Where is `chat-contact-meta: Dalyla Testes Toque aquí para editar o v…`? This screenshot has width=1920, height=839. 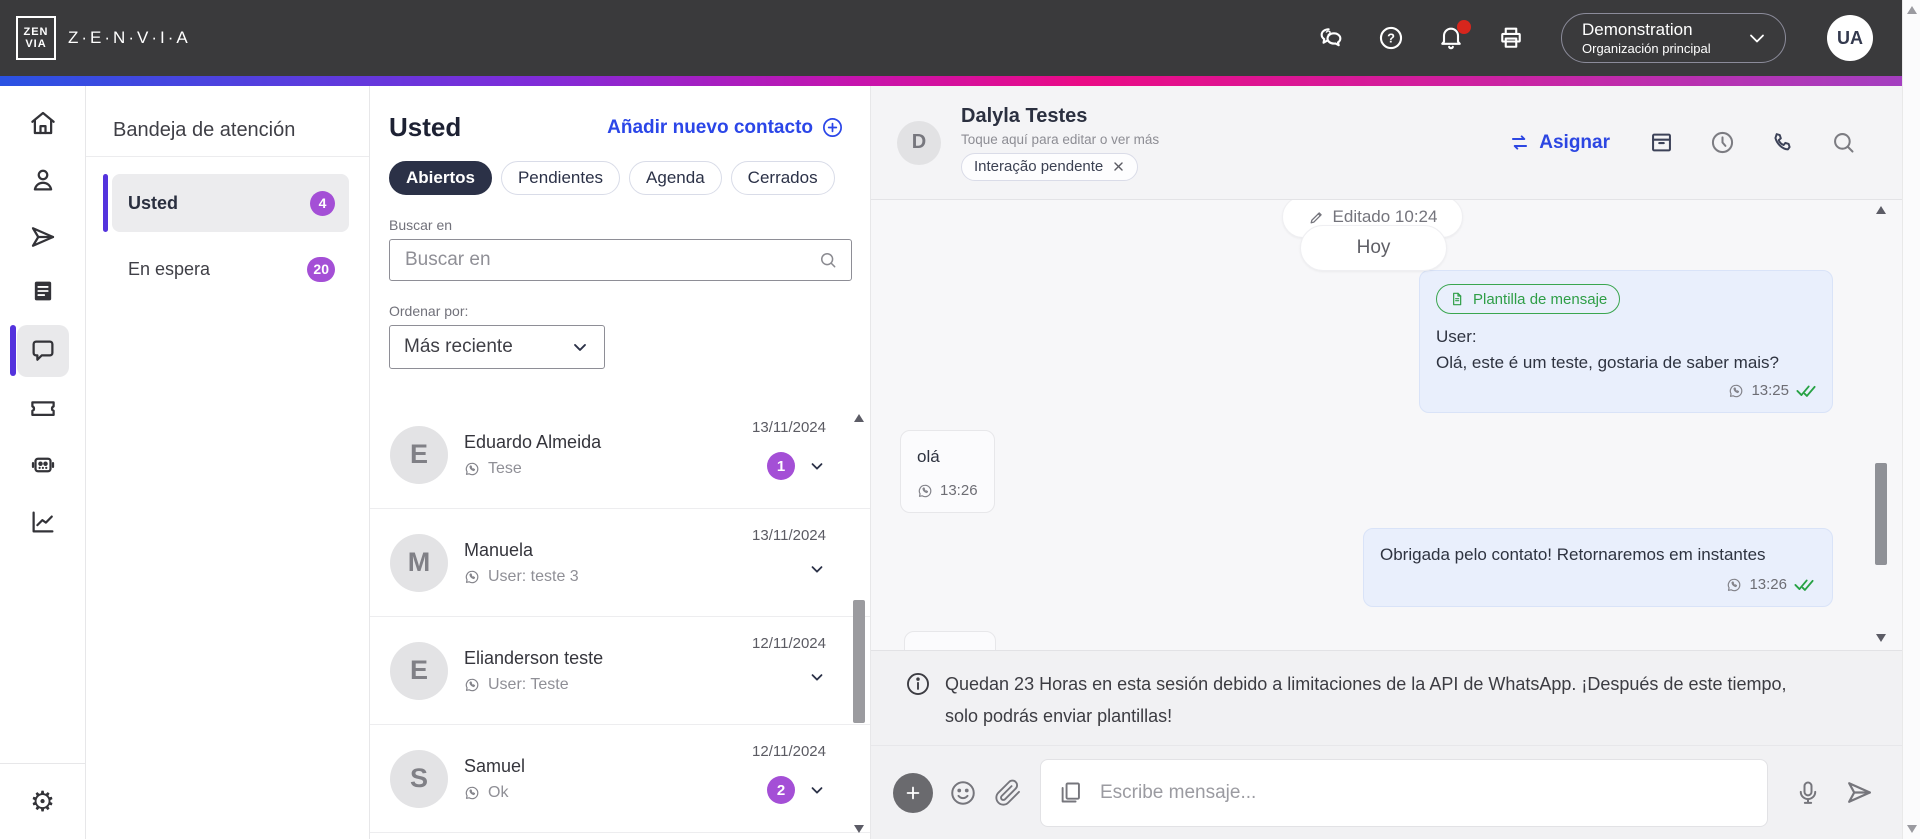
chat-contact-meta: Dalyla Testes Toque aquí para editar o v… is located at coordinates (1060, 143).